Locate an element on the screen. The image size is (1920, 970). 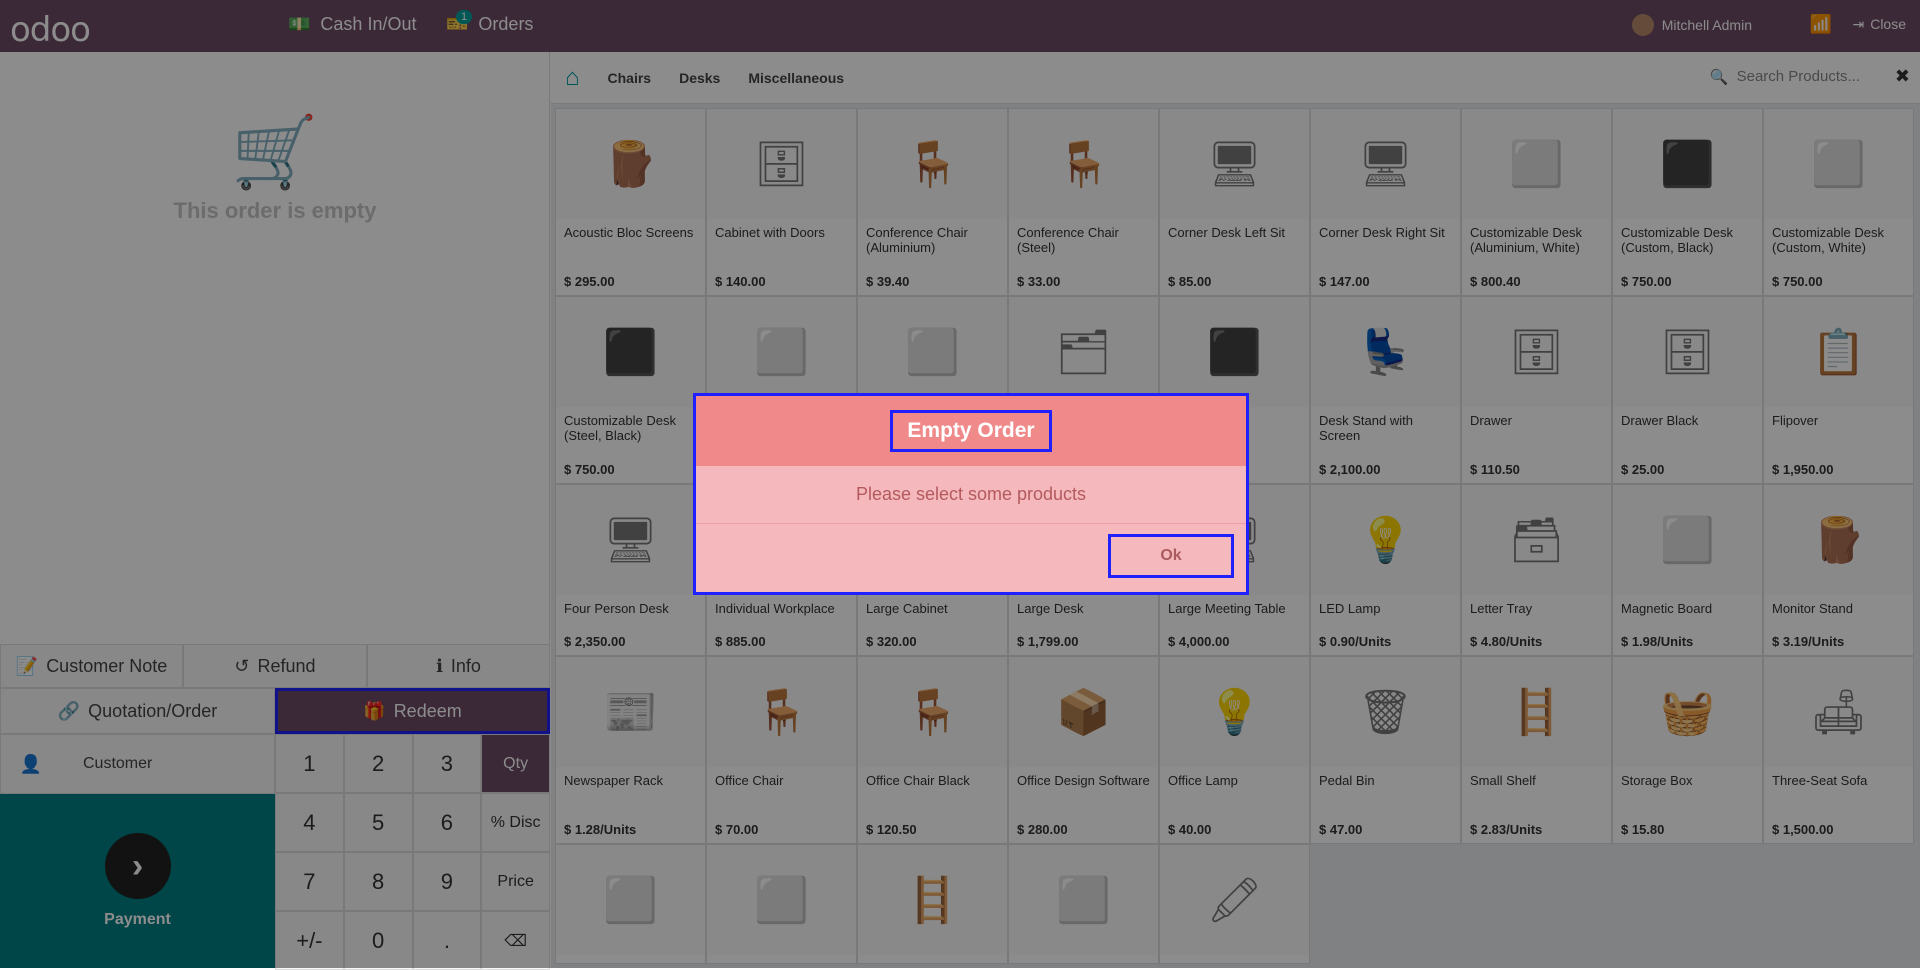
dialog-header: Empty Order is located at coordinates (971, 431).